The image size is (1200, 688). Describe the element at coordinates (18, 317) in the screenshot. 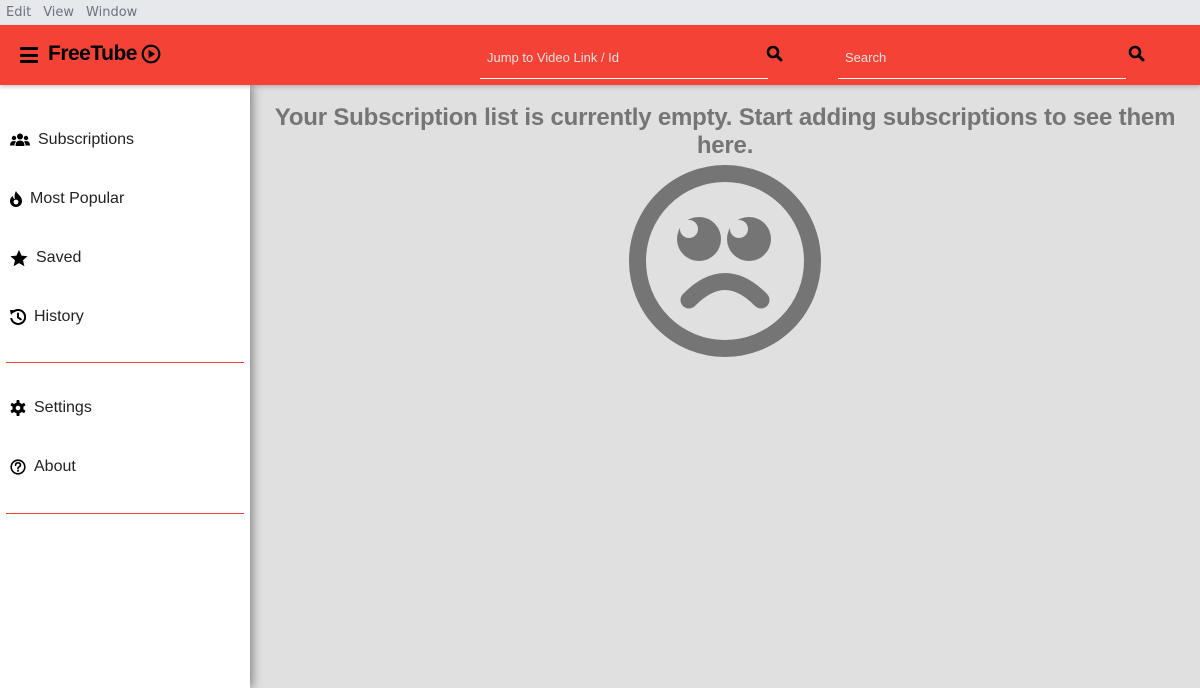

I see `history-icon` at that location.